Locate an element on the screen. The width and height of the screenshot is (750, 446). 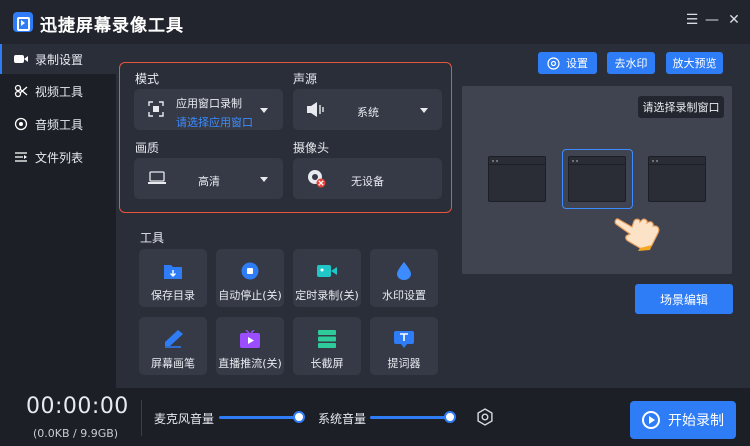
camera-icon is located at coordinates (21, 59).